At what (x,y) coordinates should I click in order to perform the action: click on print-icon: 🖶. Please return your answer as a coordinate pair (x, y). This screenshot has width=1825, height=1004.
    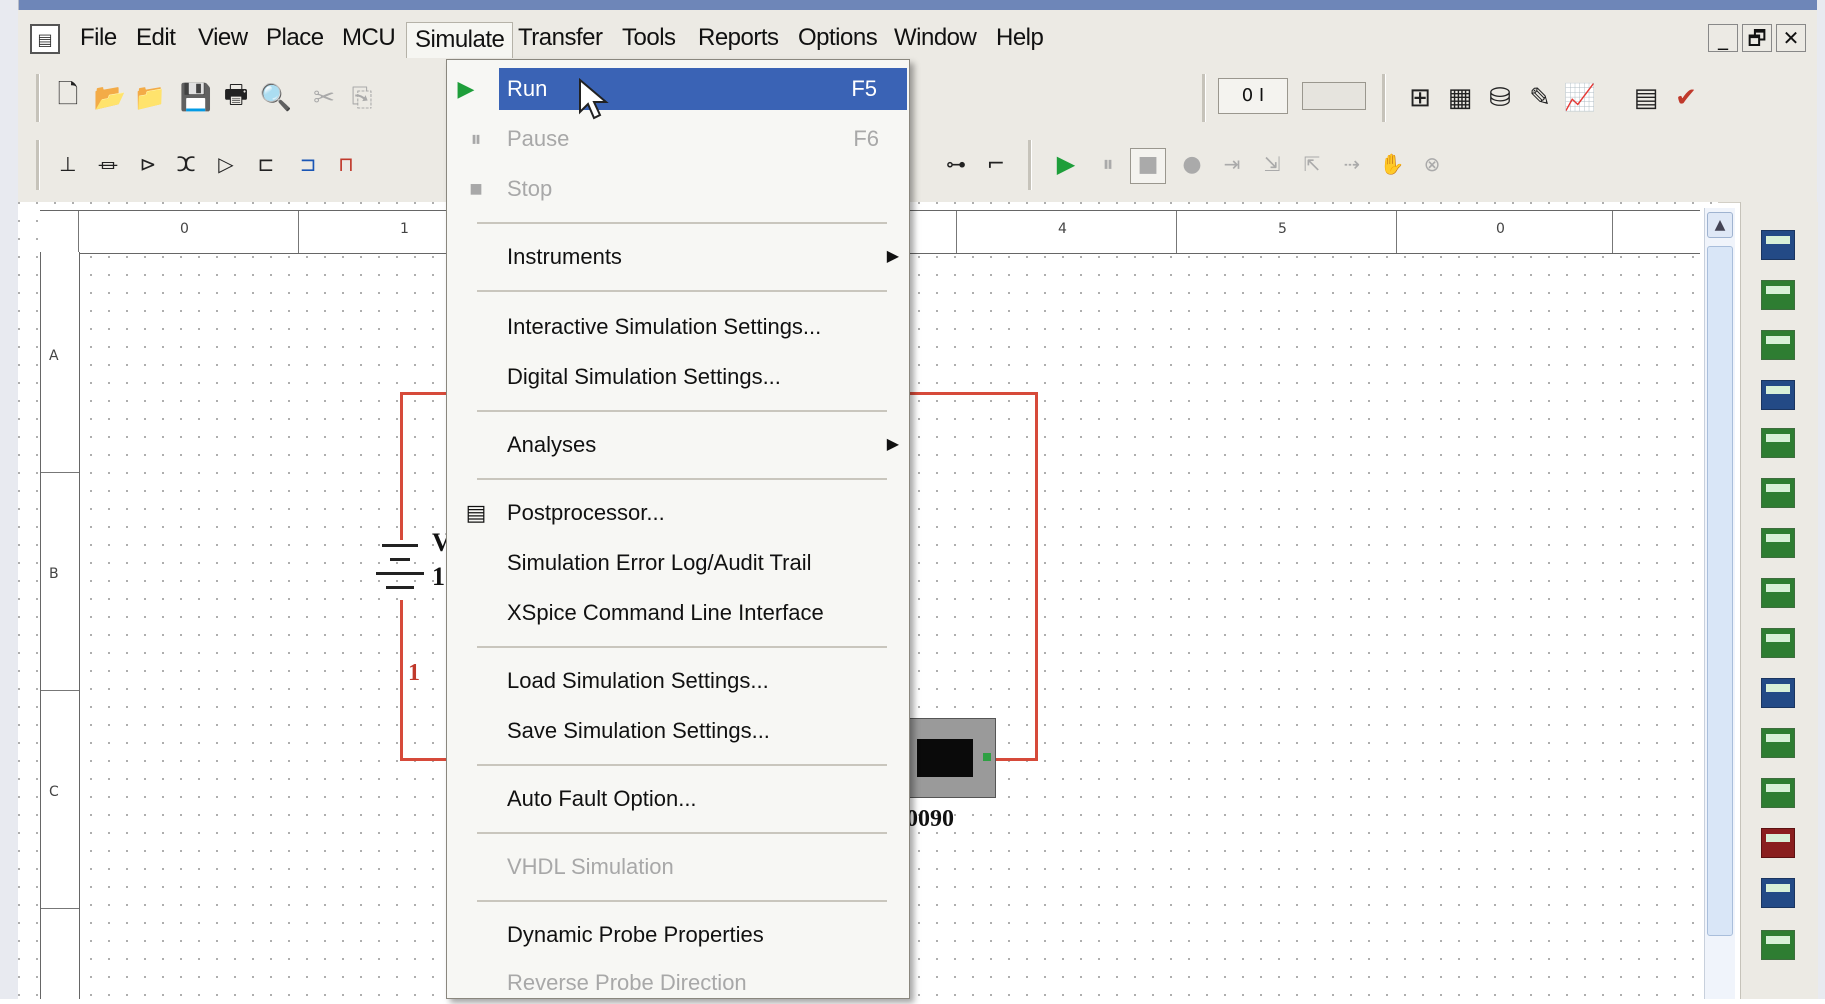
    Looking at the image, I should click on (236, 98).